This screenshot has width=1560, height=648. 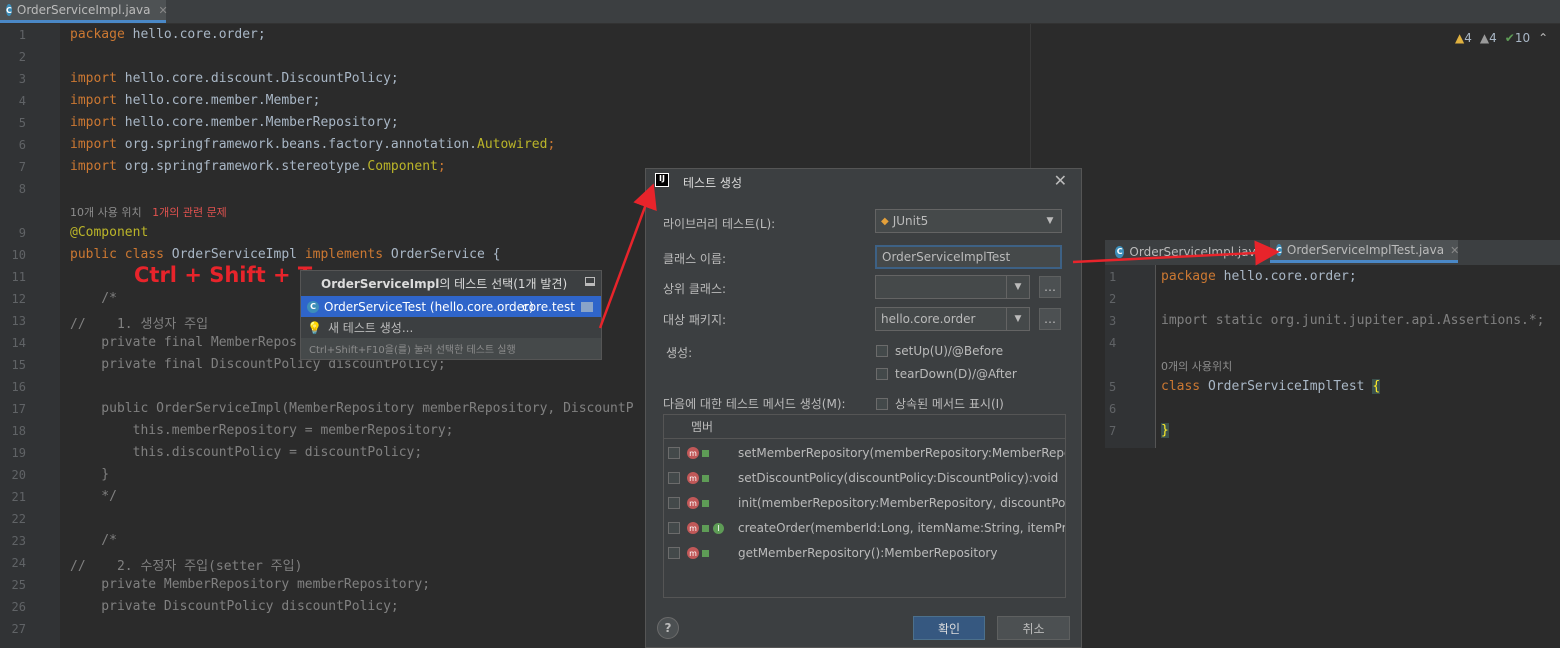 I want to click on arrow-to-dialog, so click(x=627, y=256).